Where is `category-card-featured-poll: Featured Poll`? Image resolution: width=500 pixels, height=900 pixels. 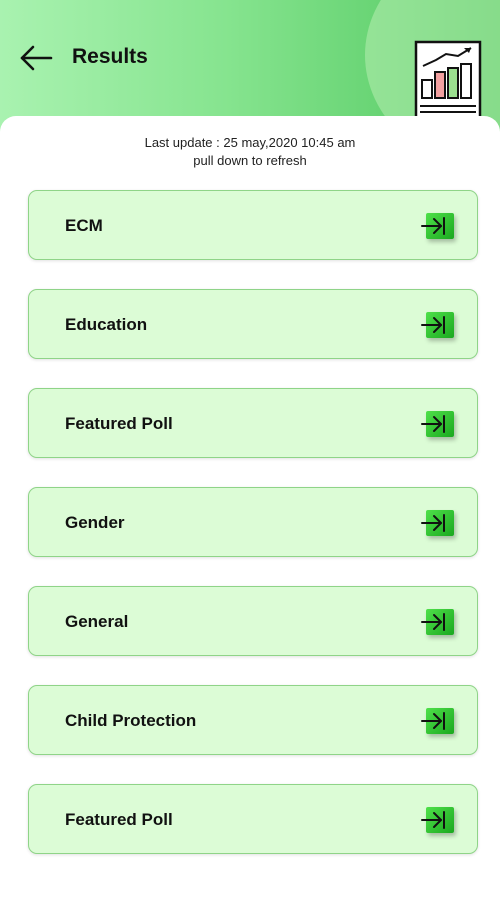
category-card-featured-poll: Featured Poll is located at coordinates (253, 423).